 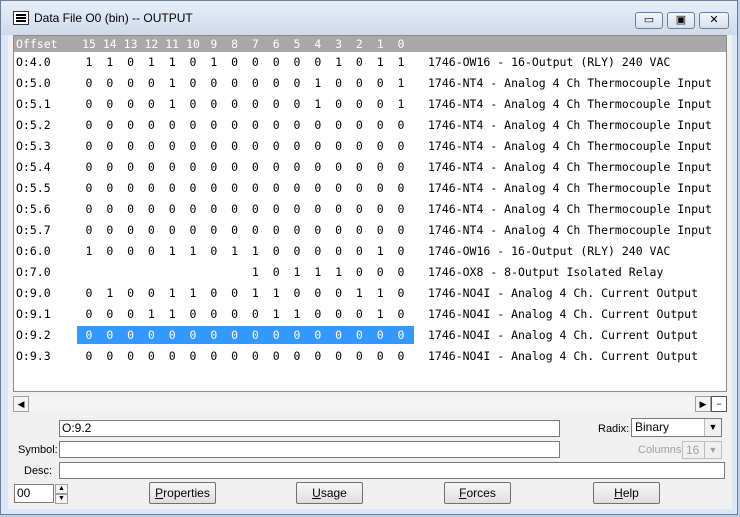 What do you see at coordinates (182, 493) in the screenshot?
I see `properties-button: Properties` at bounding box center [182, 493].